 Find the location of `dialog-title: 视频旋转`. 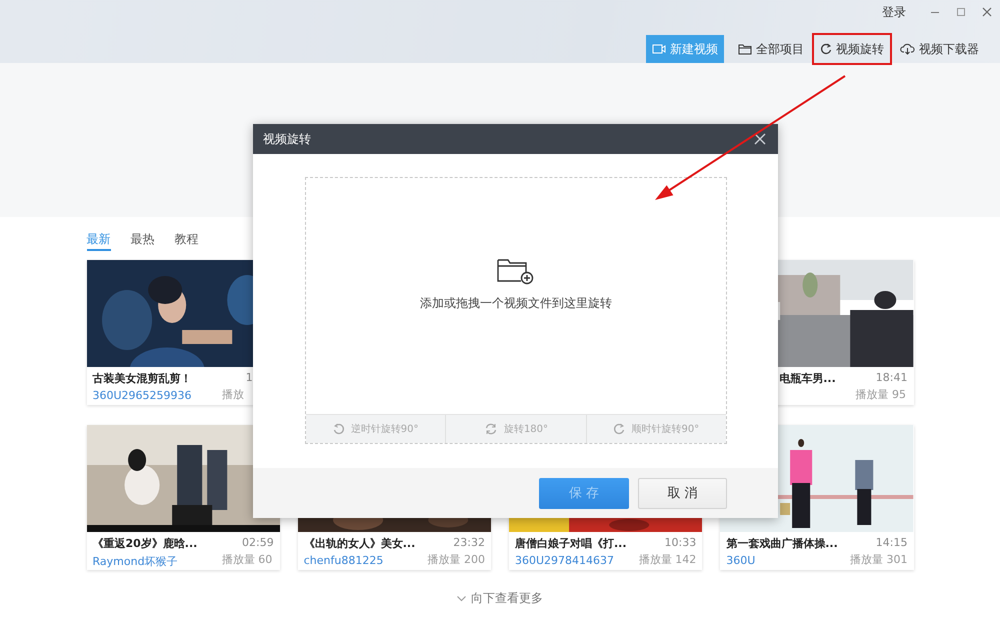

dialog-title: 视频旋转 is located at coordinates (287, 139).